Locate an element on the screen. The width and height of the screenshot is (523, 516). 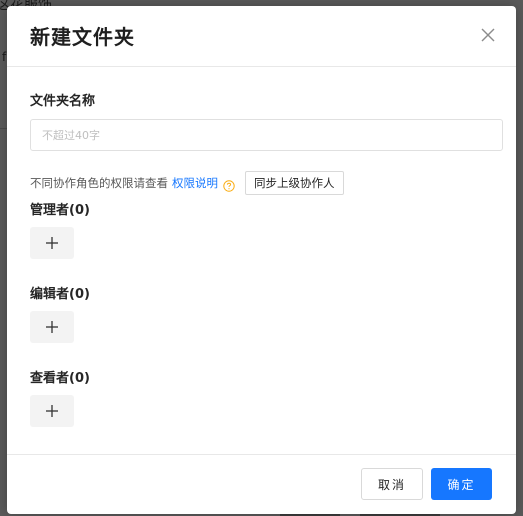
background-letter: f is located at coordinates (4, 57).